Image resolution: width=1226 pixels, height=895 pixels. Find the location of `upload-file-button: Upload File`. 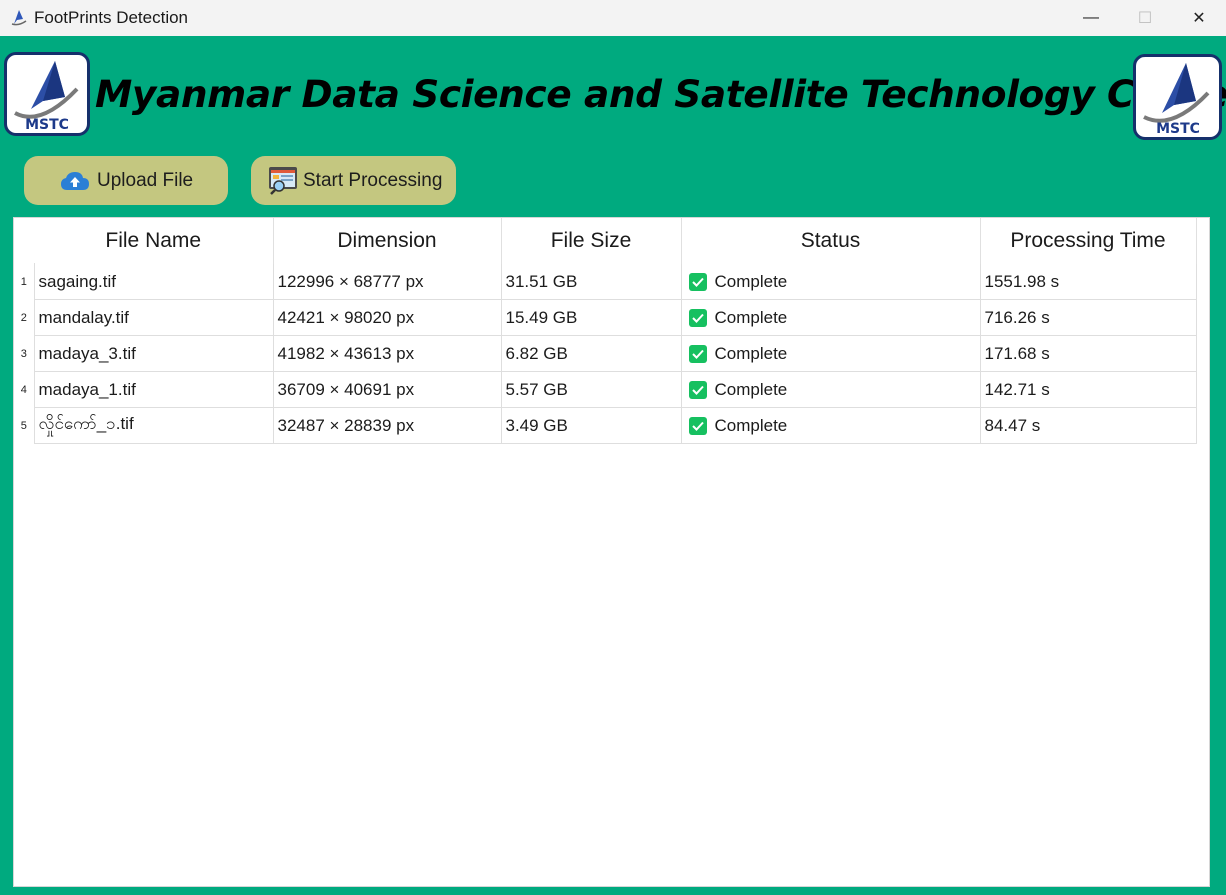

upload-file-button: Upload File is located at coordinates (126, 180).